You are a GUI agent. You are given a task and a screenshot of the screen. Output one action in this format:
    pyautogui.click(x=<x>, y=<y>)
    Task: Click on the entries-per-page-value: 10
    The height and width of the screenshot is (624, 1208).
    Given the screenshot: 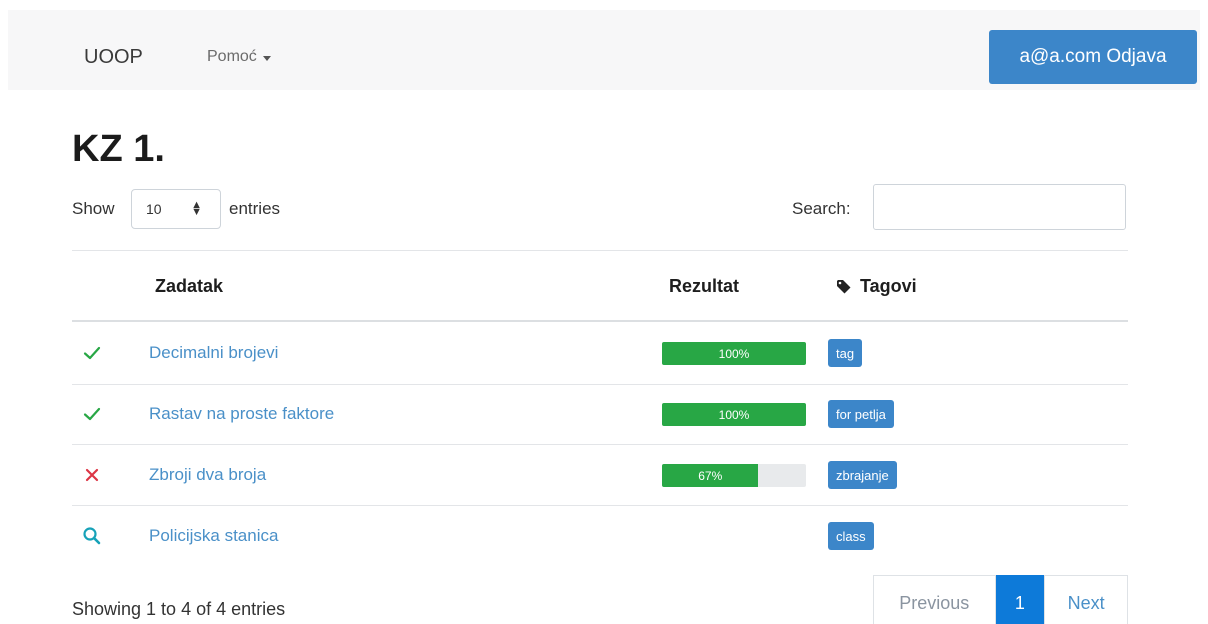 What is the action you would take?
    pyautogui.click(x=154, y=209)
    